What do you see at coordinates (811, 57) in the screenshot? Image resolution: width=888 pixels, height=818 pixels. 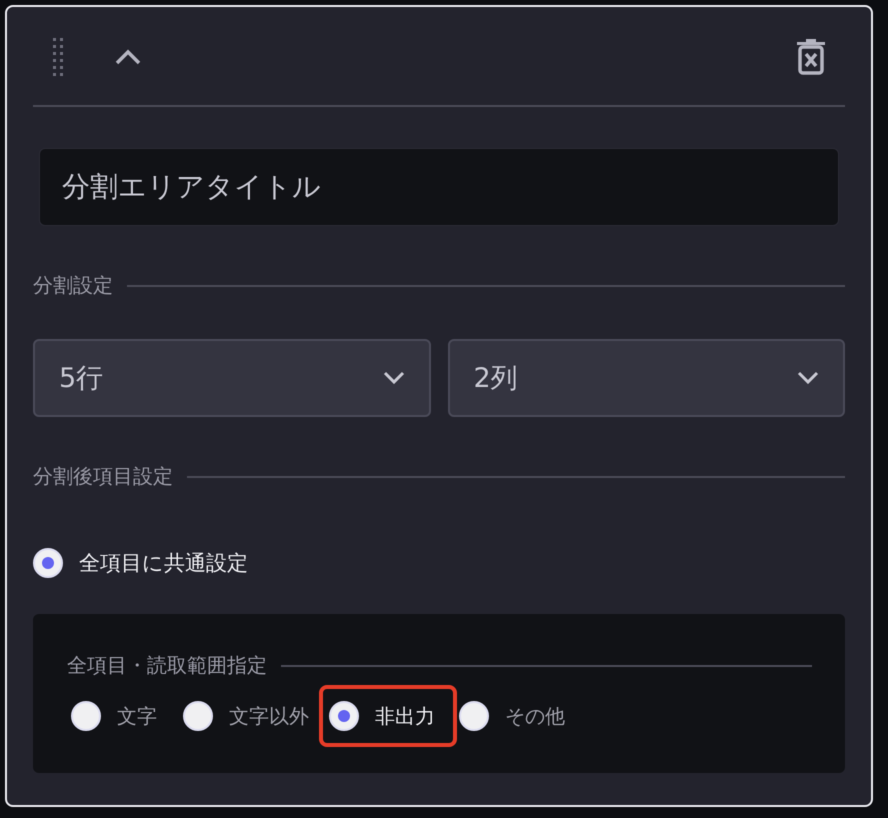 I see `delete-icon` at bounding box center [811, 57].